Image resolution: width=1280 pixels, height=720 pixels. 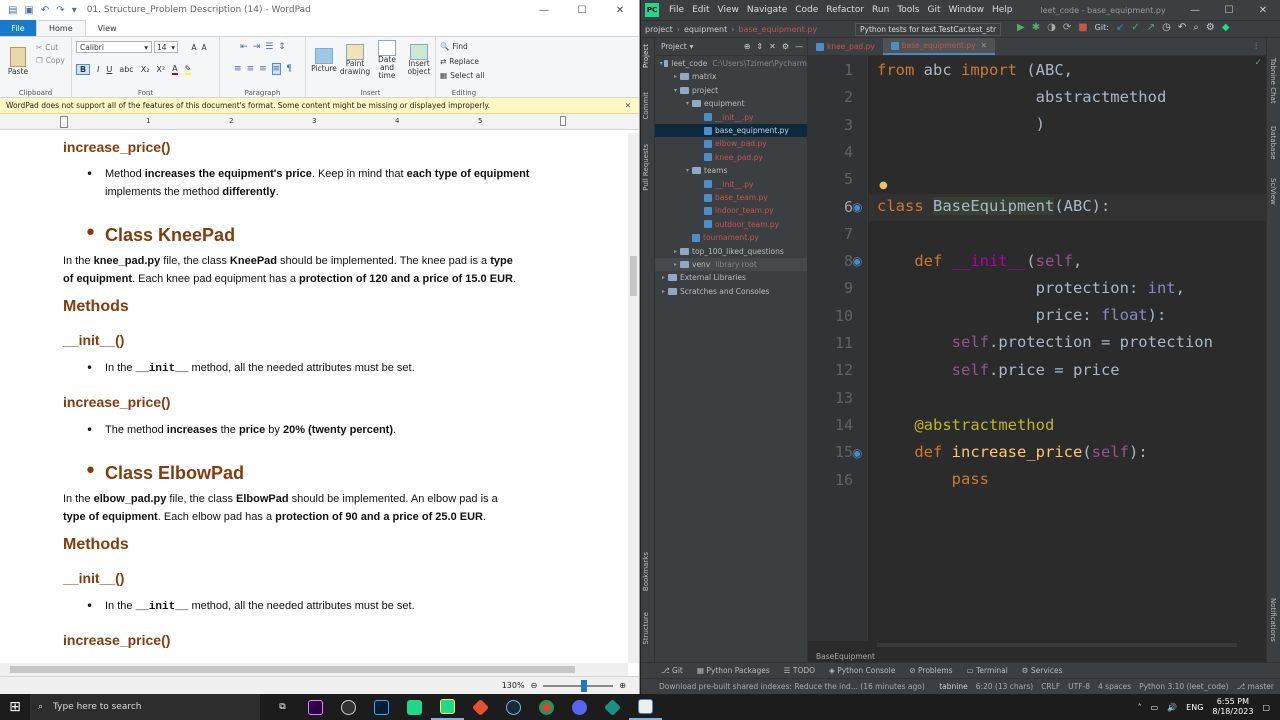 I want to click on right-indent-marker, so click(x=563, y=121).